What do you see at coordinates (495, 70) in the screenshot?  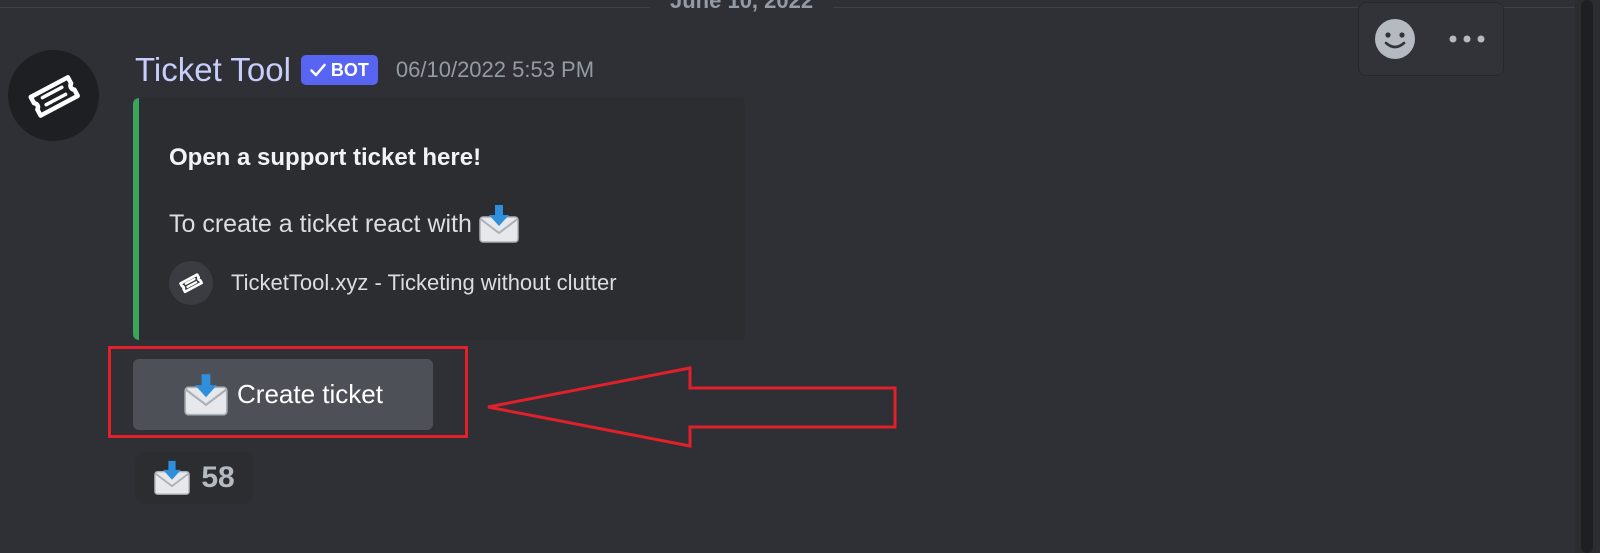 I see `timestamp: 06/10/2022 5:53 PM` at bounding box center [495, 70].